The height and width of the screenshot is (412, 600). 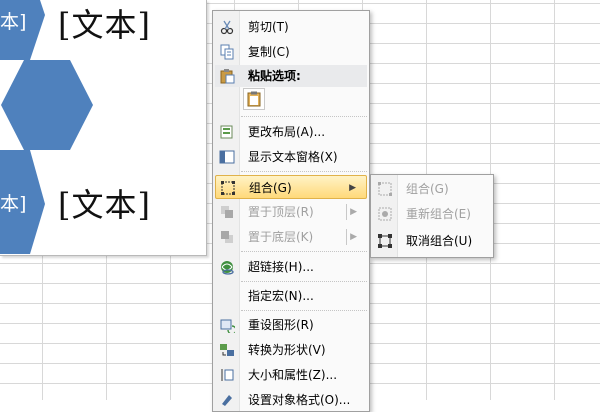 I want to click on copy-icon, so click(x=227, y=52).